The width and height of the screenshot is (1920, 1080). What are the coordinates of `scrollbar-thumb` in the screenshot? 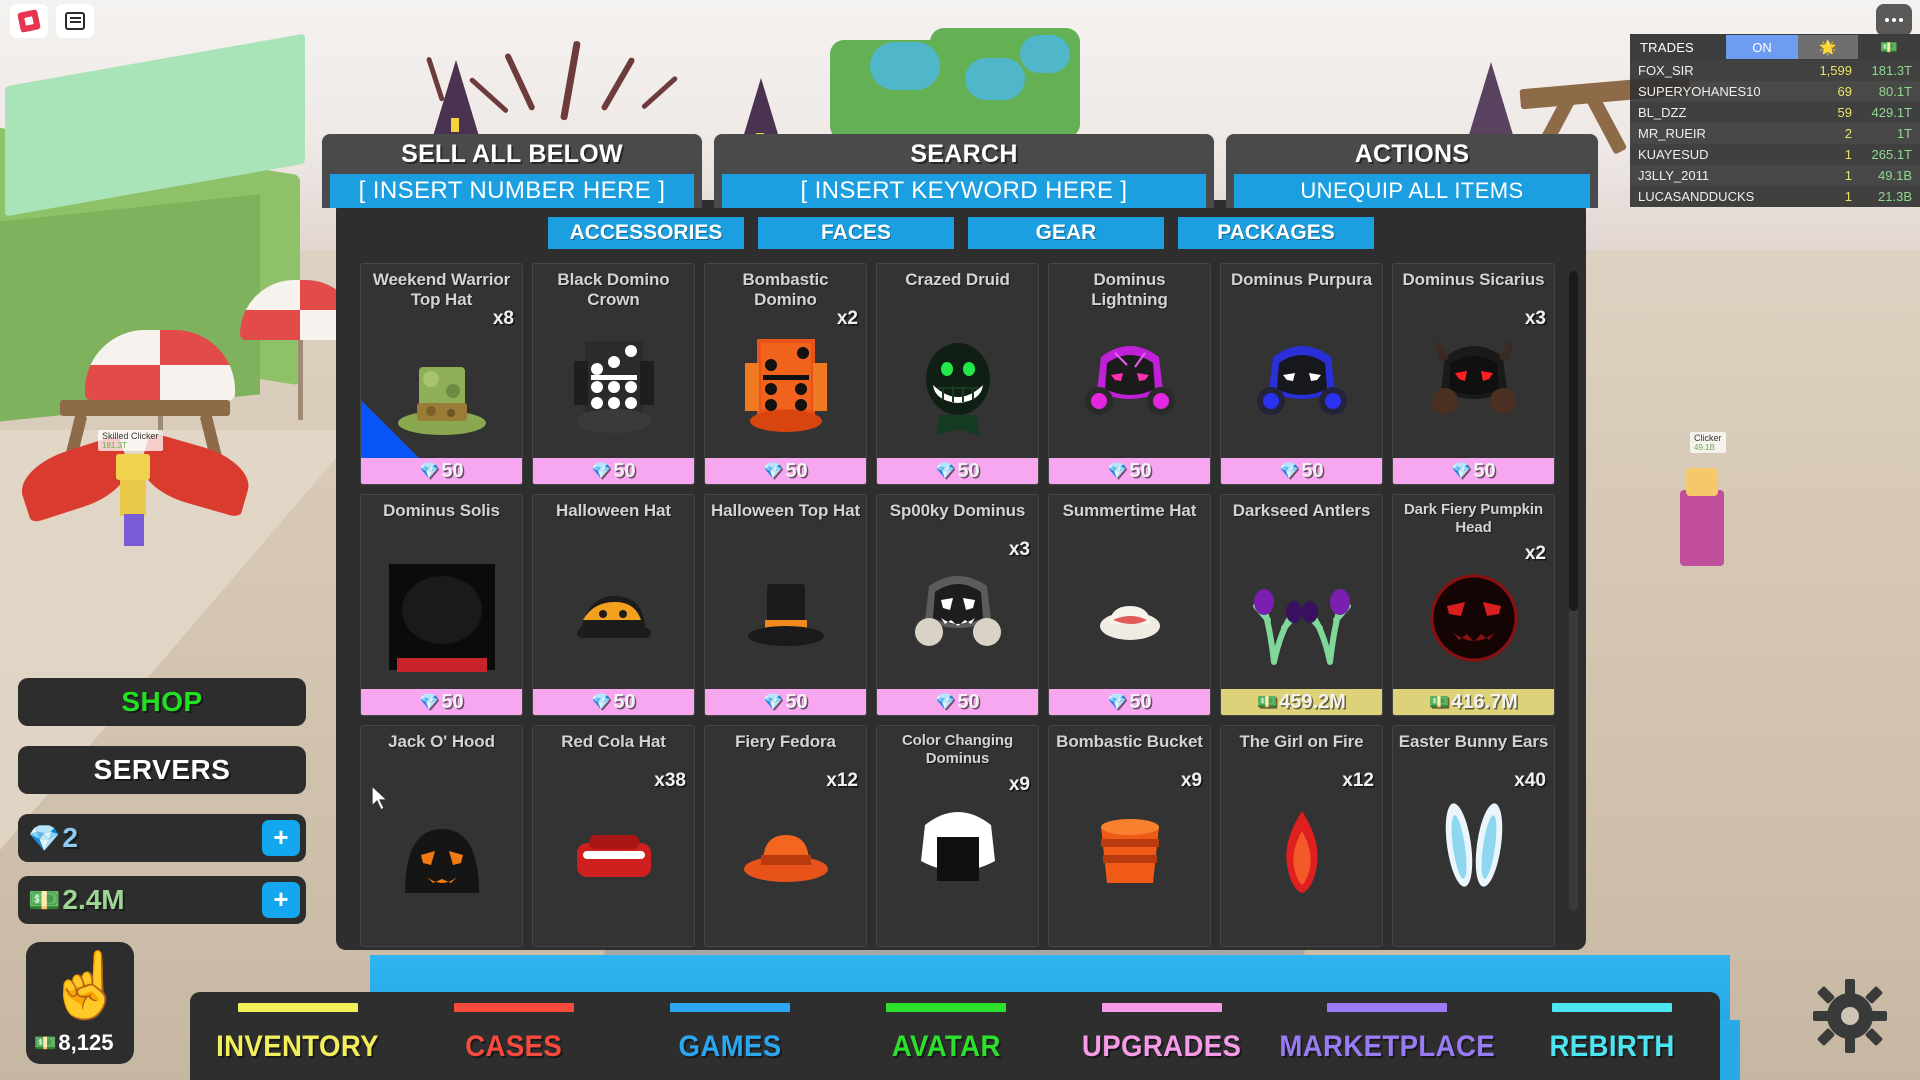 It's located at (1573, 441).